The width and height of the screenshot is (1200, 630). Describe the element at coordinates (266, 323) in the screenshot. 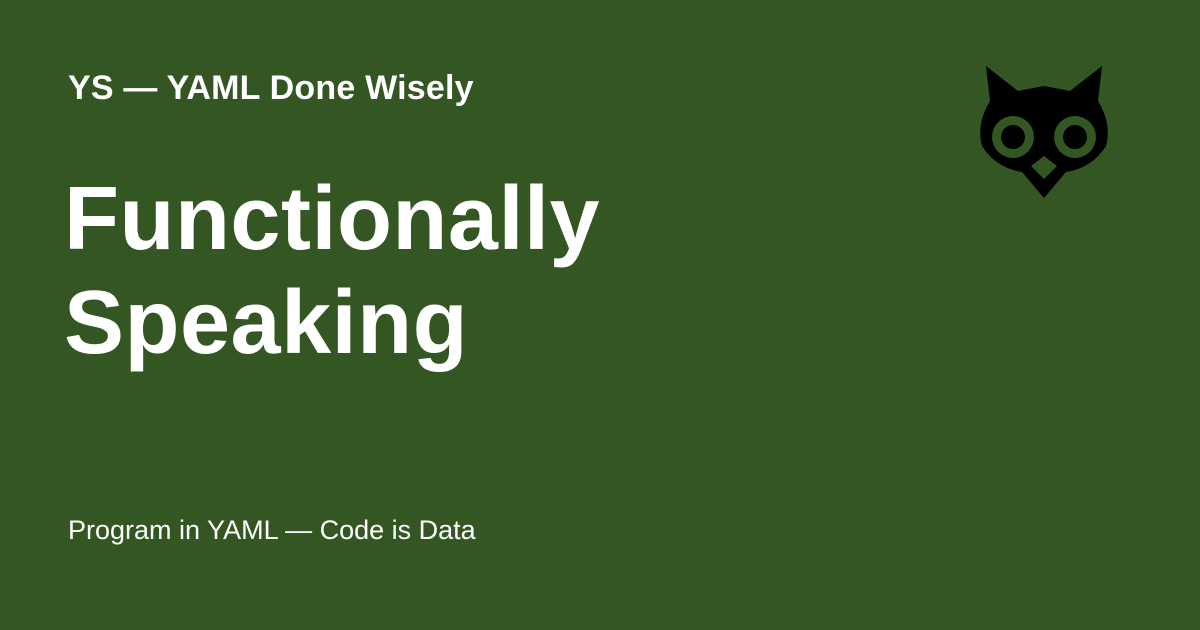

I see `page-title-line-2: Speaking` at that location.